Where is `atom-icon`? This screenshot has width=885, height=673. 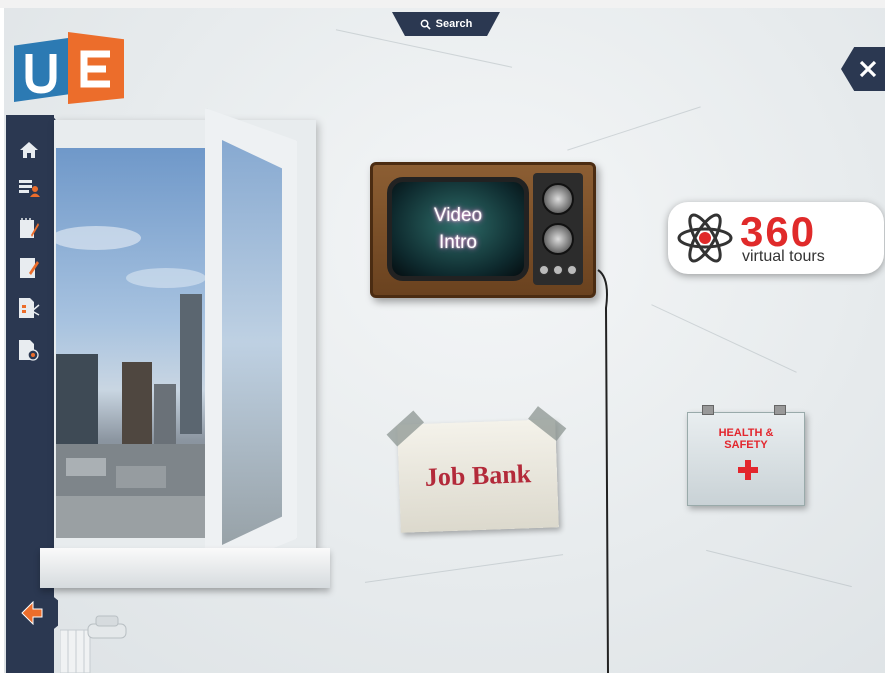
atom-icon is located at coordinates (705, 238).